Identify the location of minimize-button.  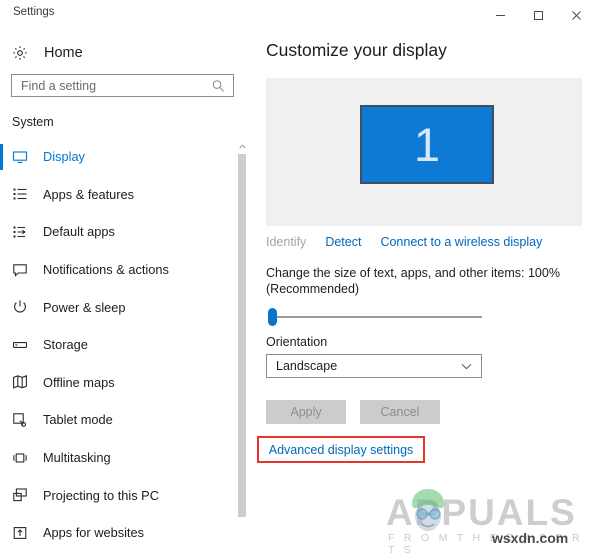
(500, 15).